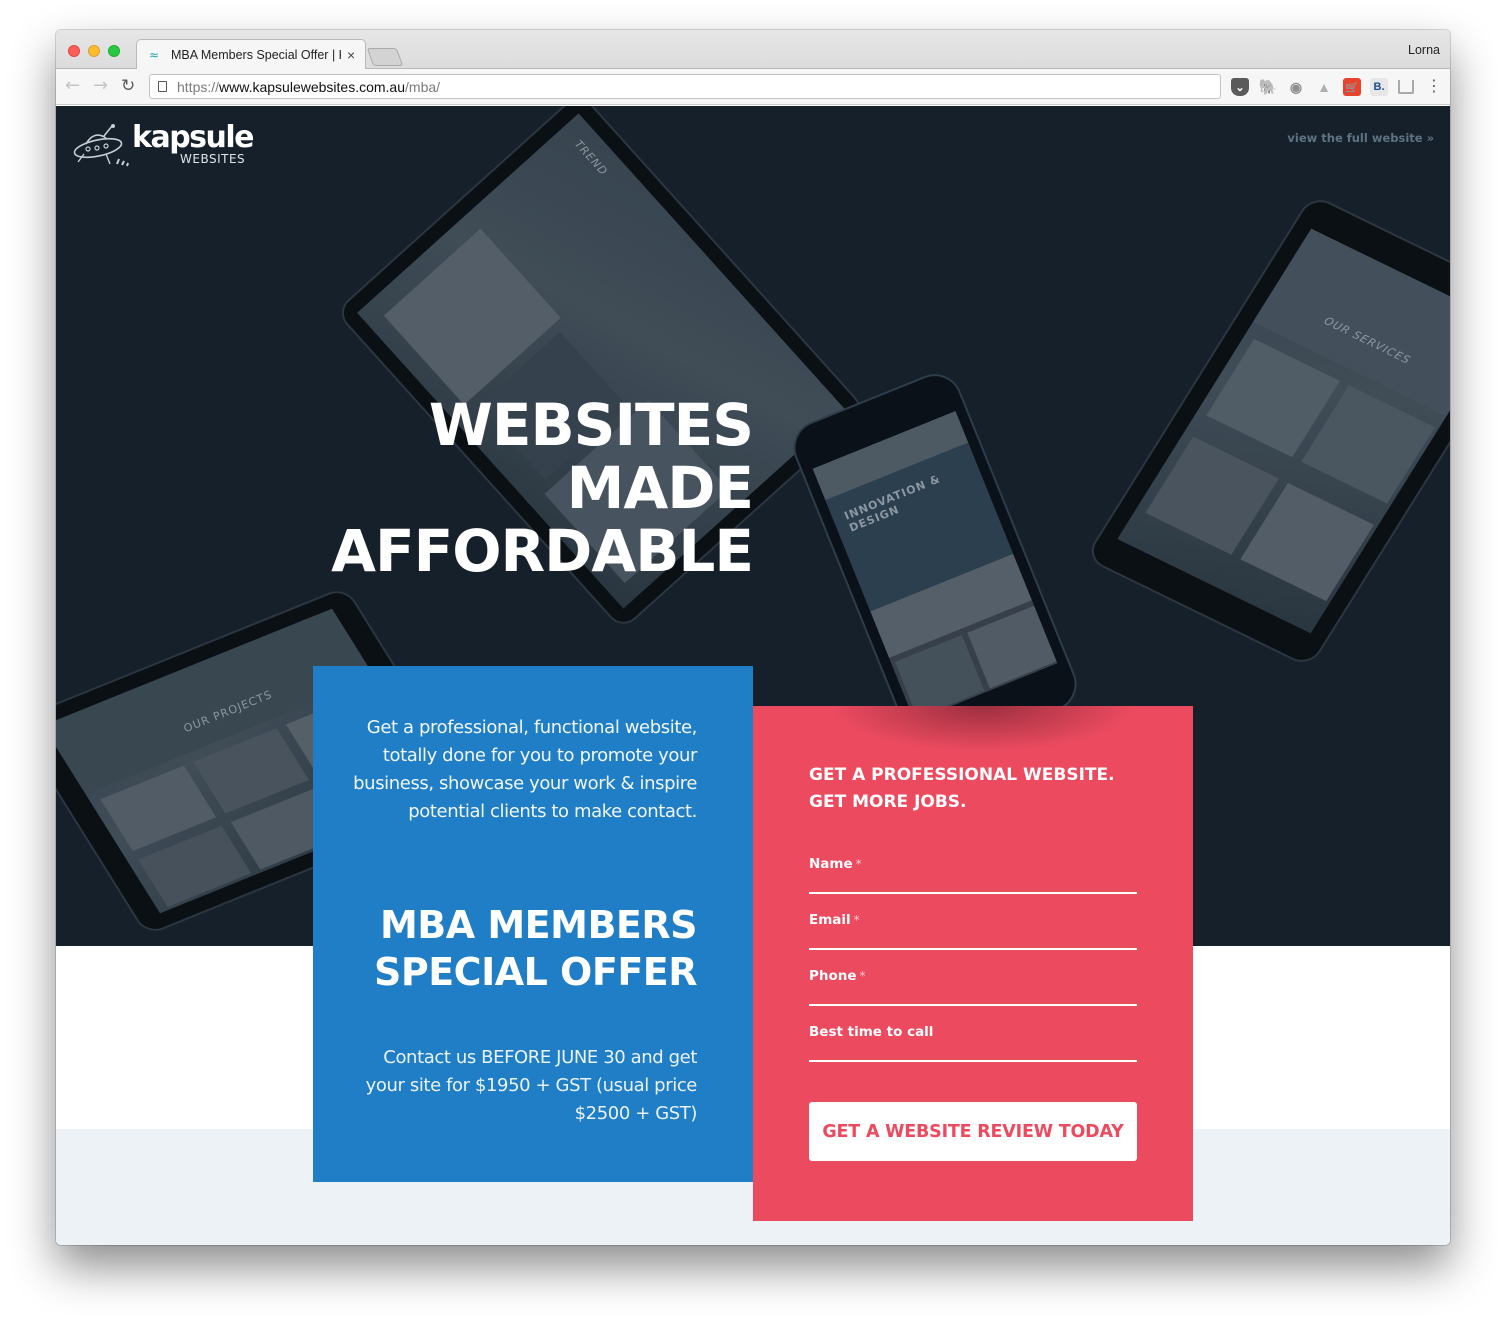  I want to click on back-icon: ←, so click(72, 86).